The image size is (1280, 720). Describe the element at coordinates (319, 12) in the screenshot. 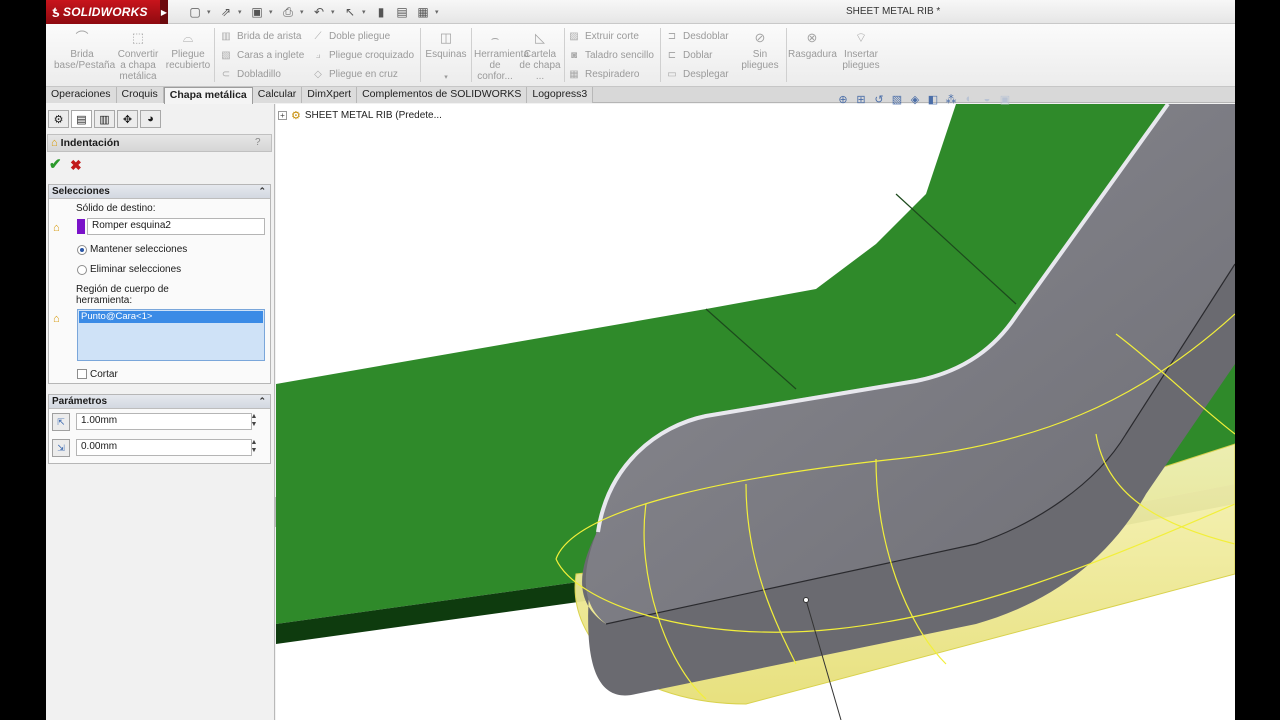

I see `undo-icon: ↶` at that location.